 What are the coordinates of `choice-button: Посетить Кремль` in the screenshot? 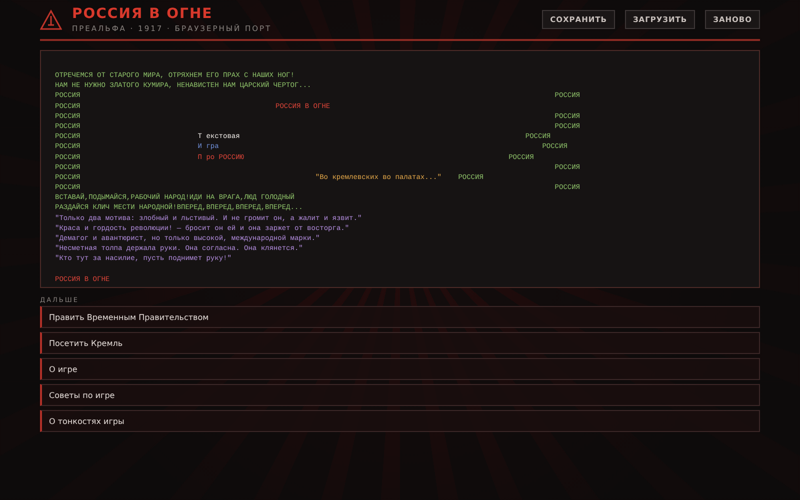 It's located at (400, 343).